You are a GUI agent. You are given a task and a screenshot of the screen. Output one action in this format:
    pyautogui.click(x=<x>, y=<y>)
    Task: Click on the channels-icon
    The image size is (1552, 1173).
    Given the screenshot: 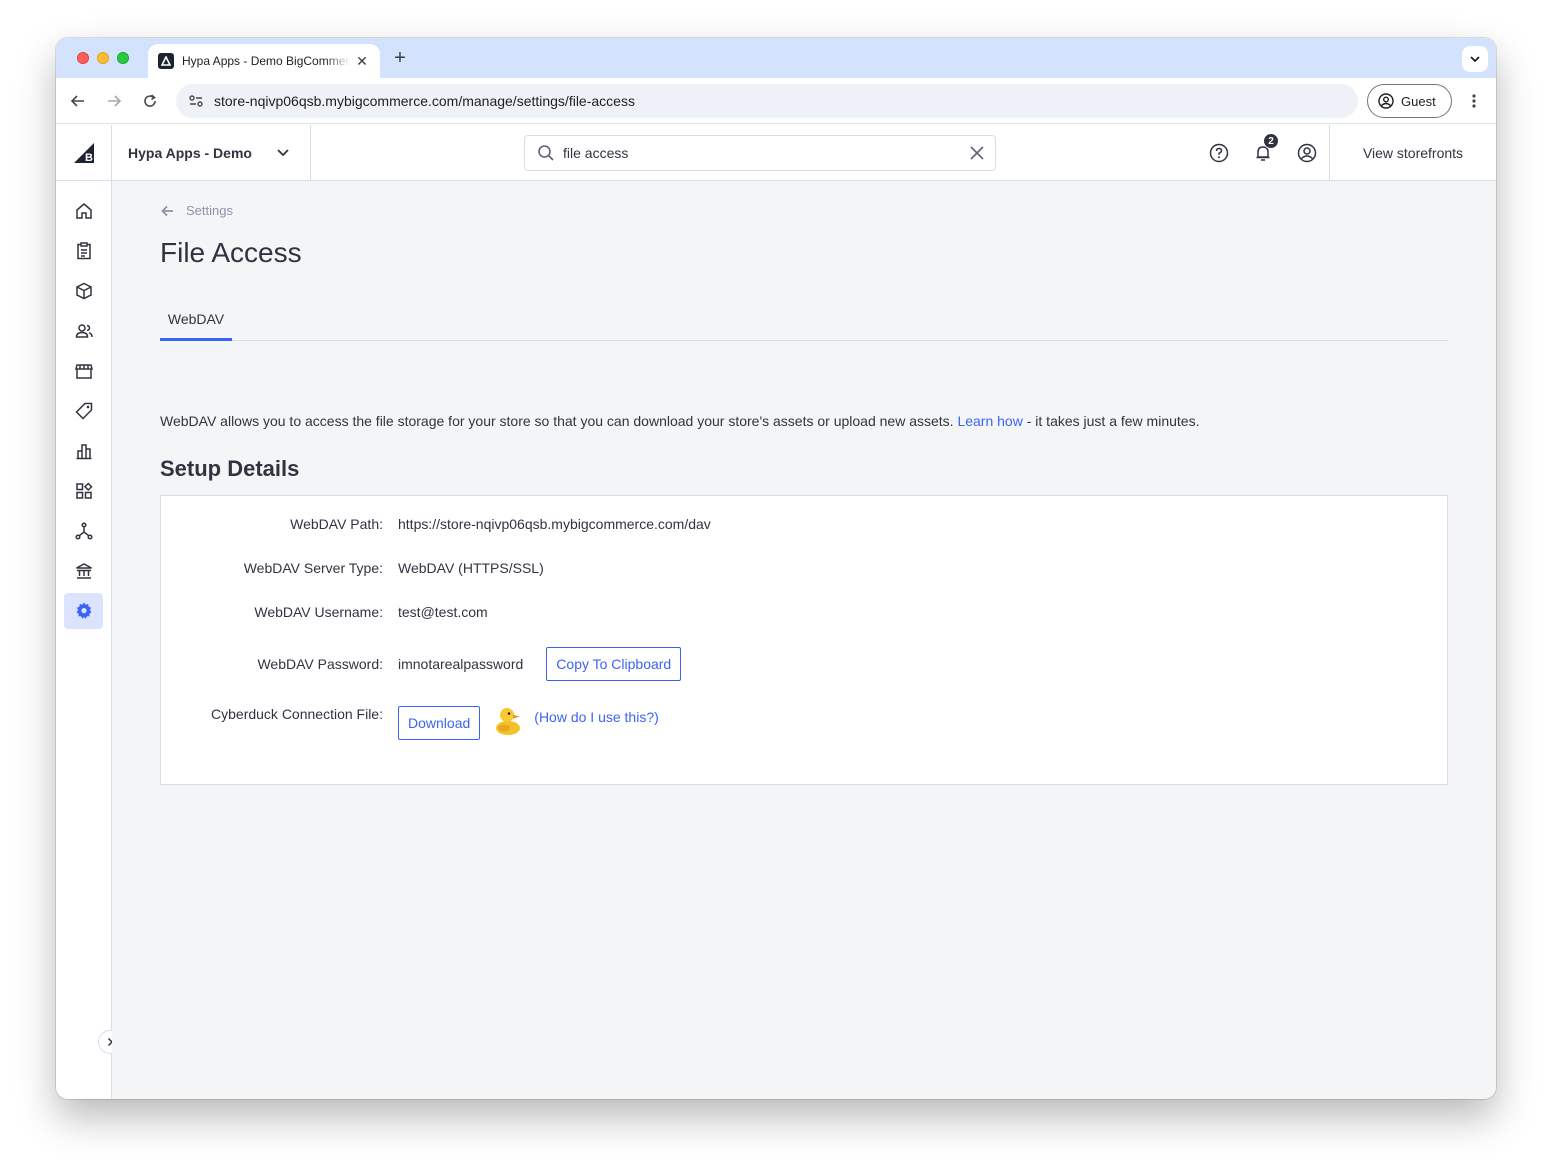 What is the action you would take?
    pyautogui.click(x=83, y=531)
    